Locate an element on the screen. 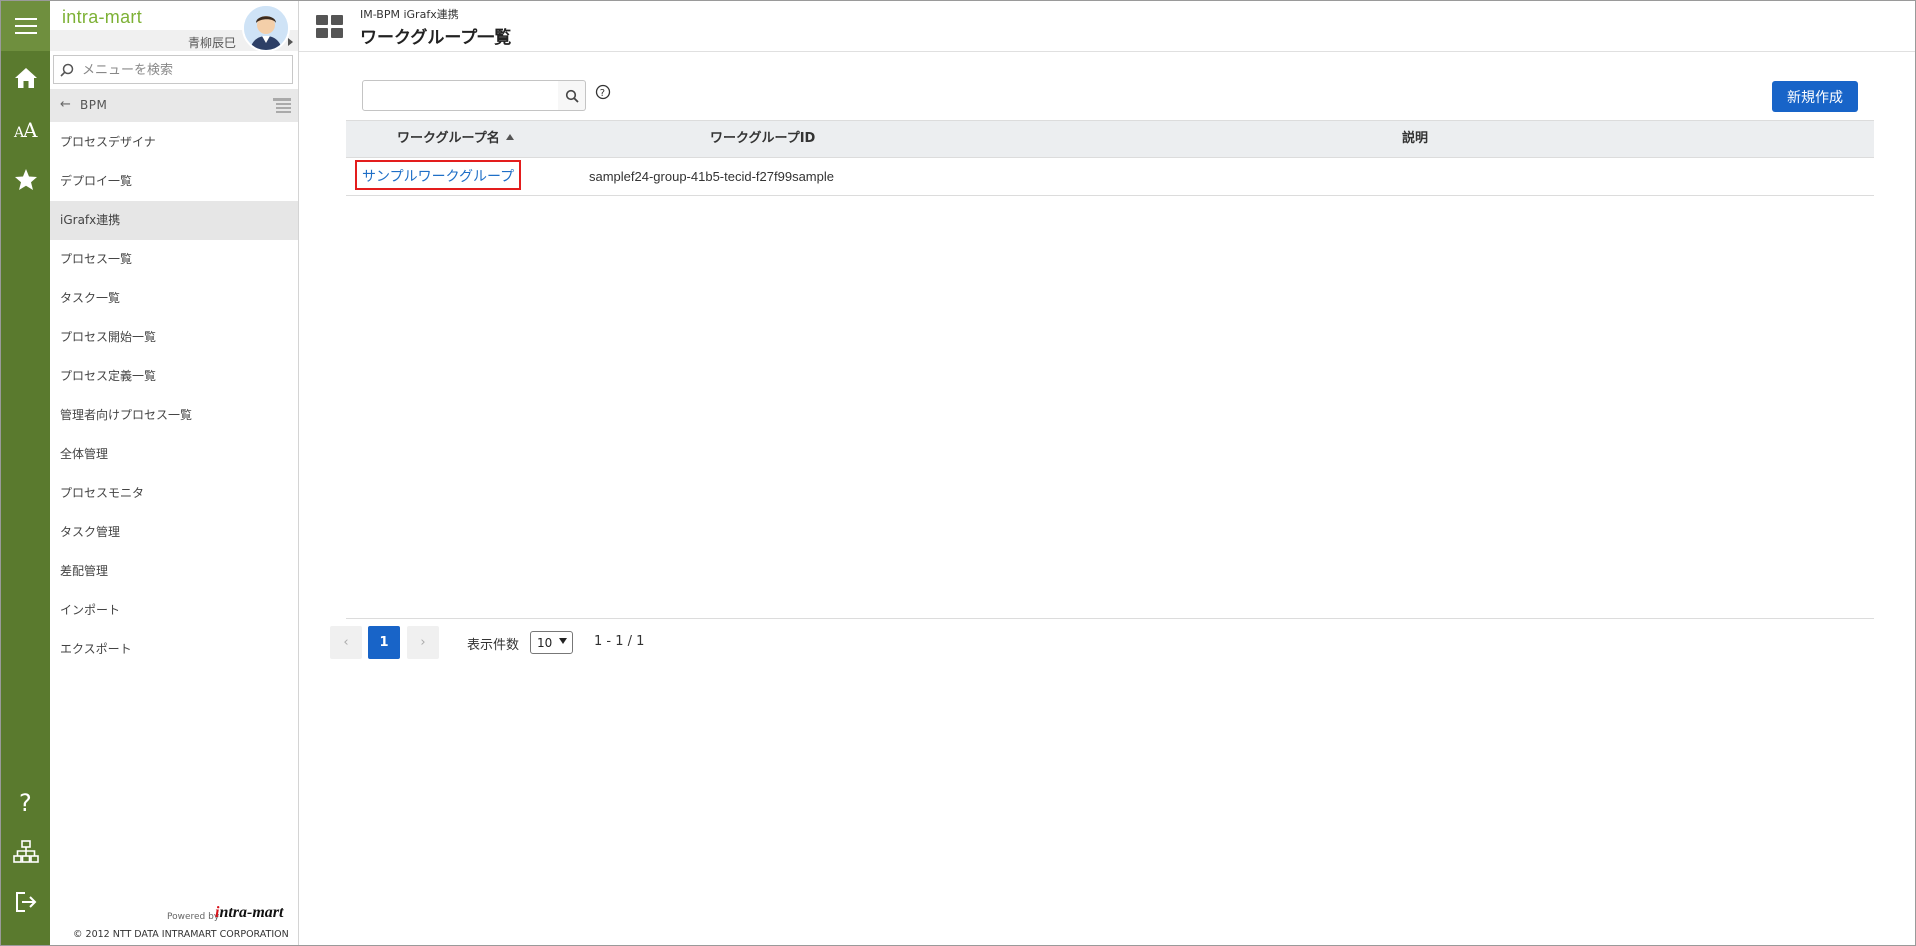  intra-mart-logo: intra-mart is located at coordinates (249, 912).